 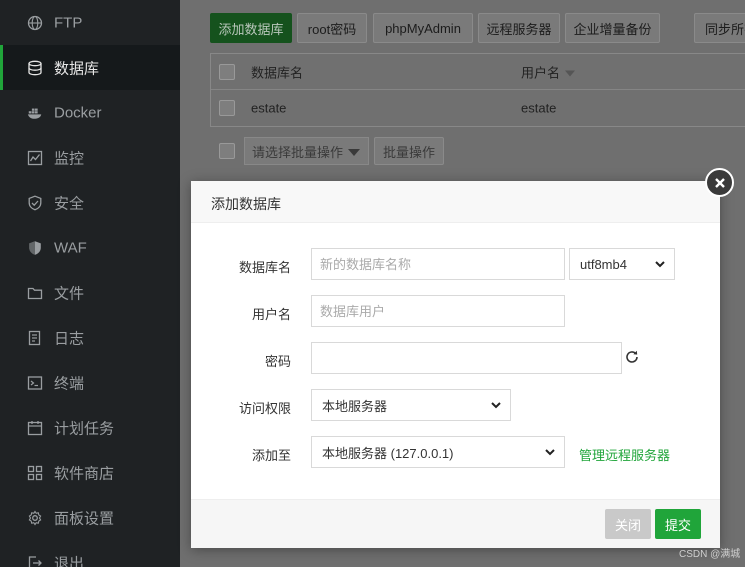 I want to click on batch-operation-button: 批量操作, so click(x=409, y=151).